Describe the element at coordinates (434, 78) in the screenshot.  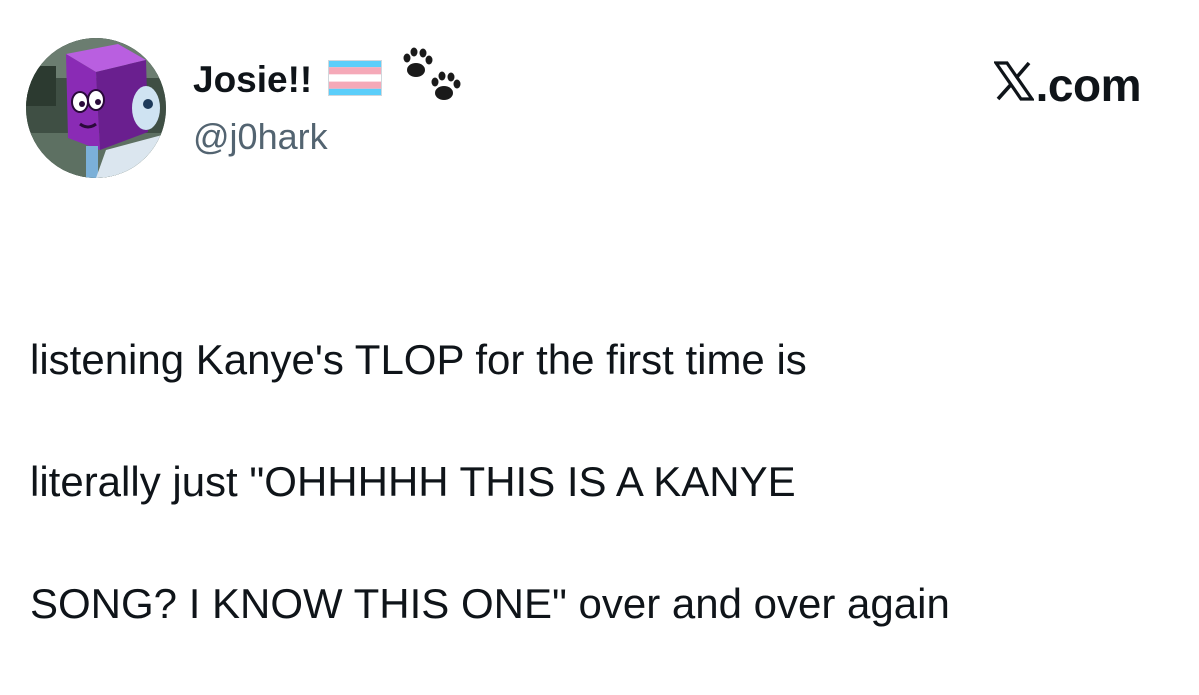
I see `paw-prints-icon` at that location.